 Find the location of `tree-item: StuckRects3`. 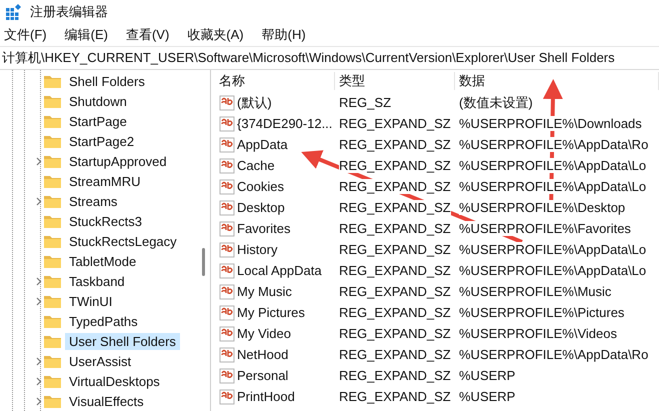

tree-item: StuckRects3 is located at coordinates (105, 221).